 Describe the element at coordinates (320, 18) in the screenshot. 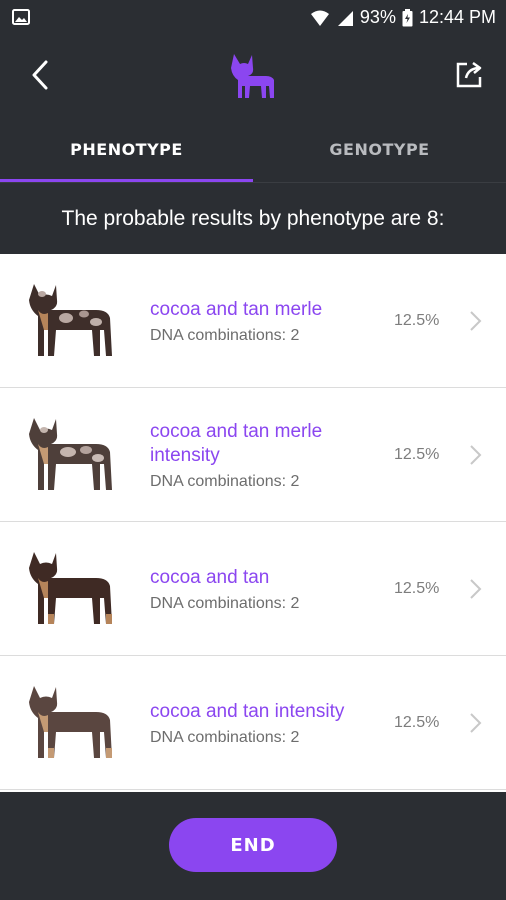

I see `wifi-icon` at that location.